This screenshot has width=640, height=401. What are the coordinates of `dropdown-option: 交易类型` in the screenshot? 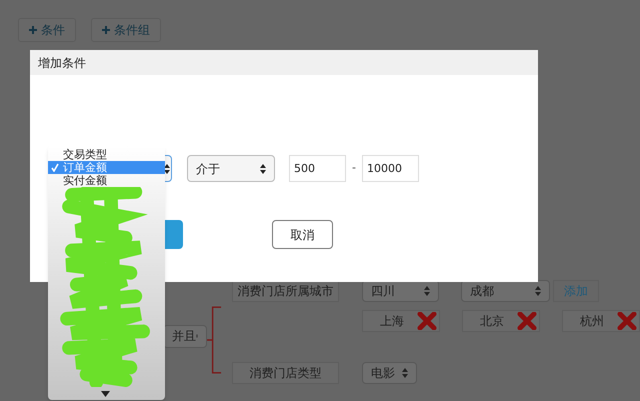 It's located at (106, 154).